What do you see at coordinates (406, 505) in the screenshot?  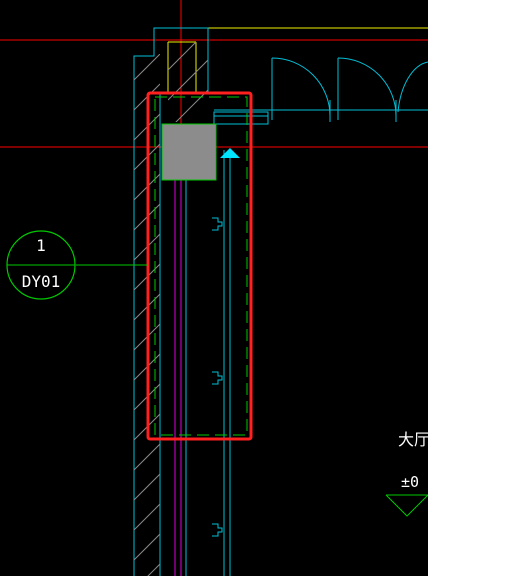 I see `elevation-marker-icon` at bounding box center [406, 505].